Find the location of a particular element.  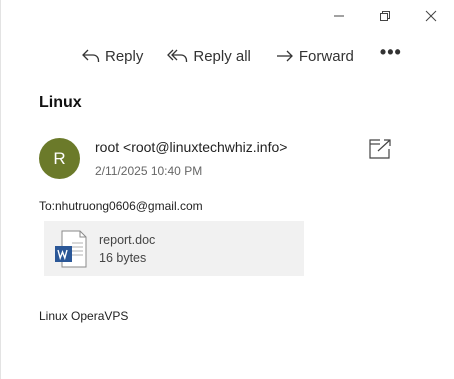

message-toolbar: Reply Reply all Forward ••• is located at coordinates (241, 55).